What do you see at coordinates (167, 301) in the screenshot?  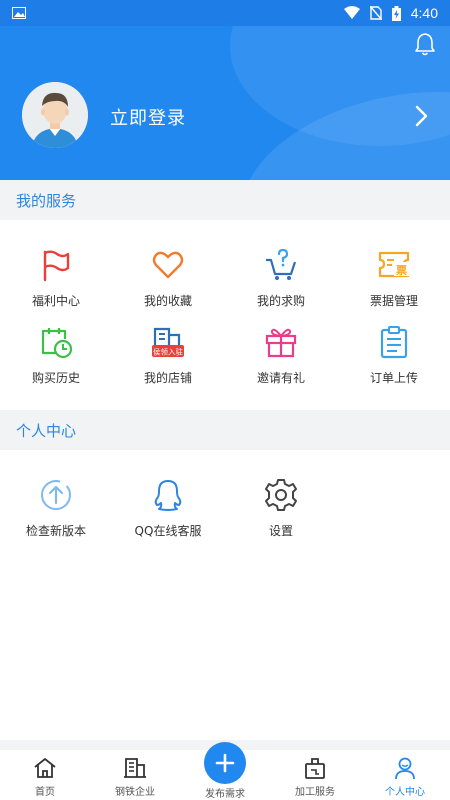 I see `service-label: 我的收藏` at bounding box center [167, 301].